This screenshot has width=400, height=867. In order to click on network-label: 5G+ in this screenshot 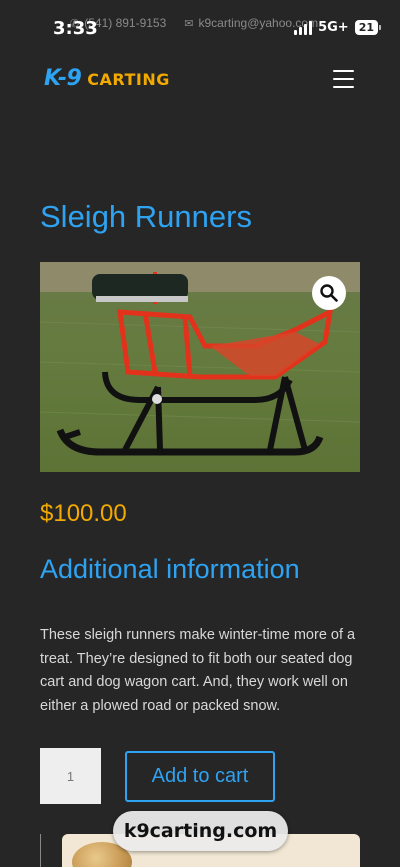, I will do `click(333, 27)`.